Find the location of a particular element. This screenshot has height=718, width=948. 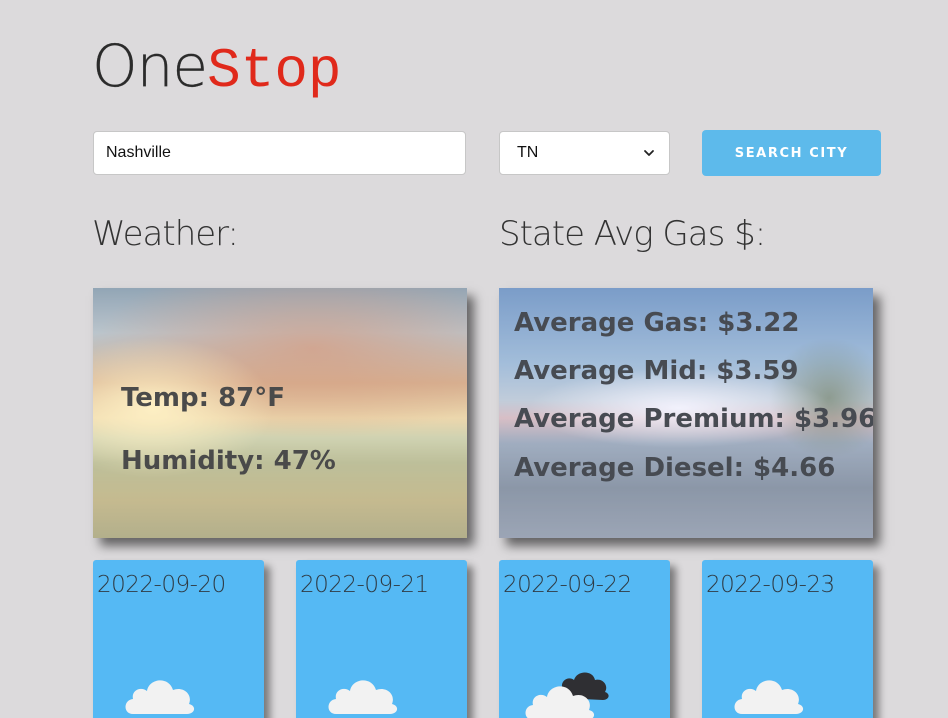

forecast-card: 2022-09-22 is located at coordinates (584, 639).